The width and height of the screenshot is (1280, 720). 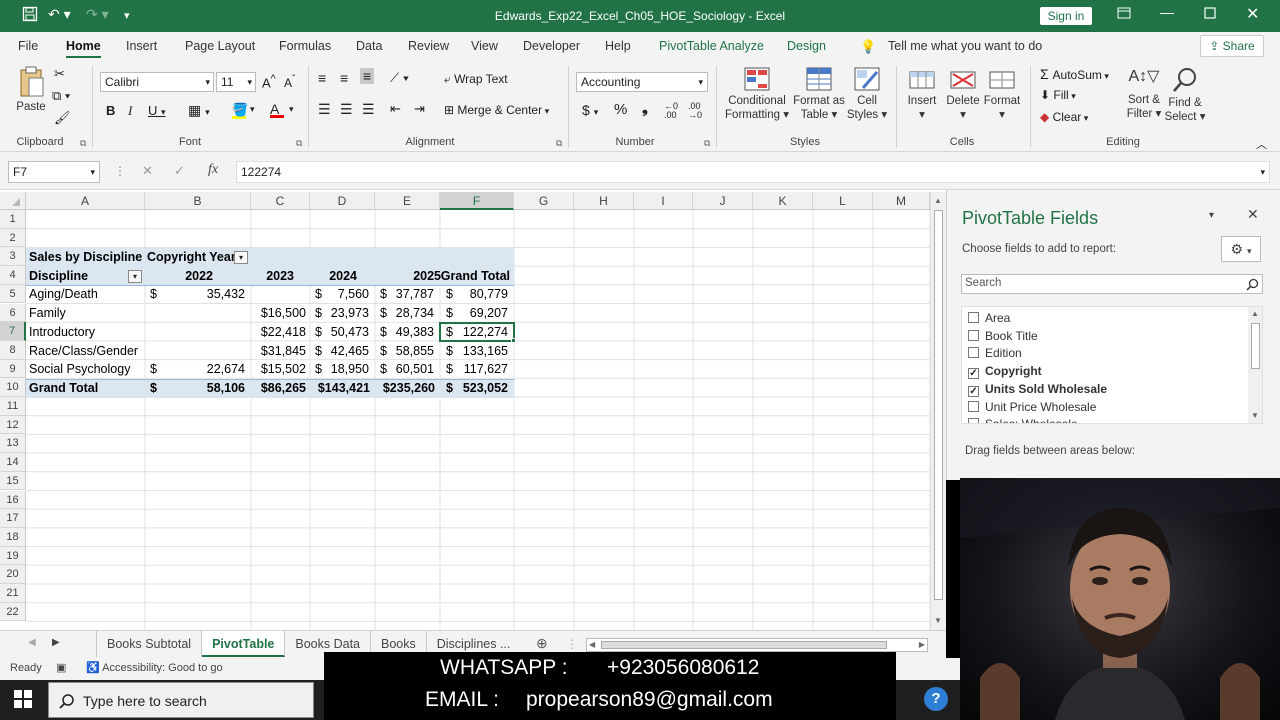 I want to click on column-header: C, so click(x=280, y=201).